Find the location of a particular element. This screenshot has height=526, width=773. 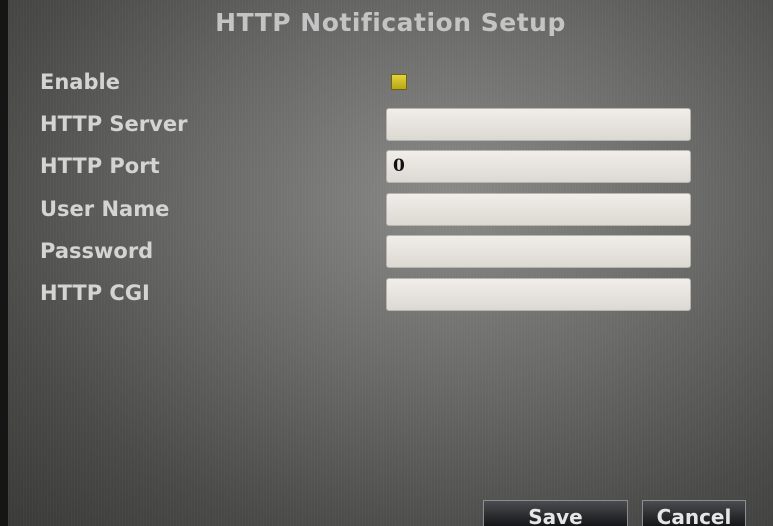

http-server-label: HTTP Server is located at coordinates (114, 124).